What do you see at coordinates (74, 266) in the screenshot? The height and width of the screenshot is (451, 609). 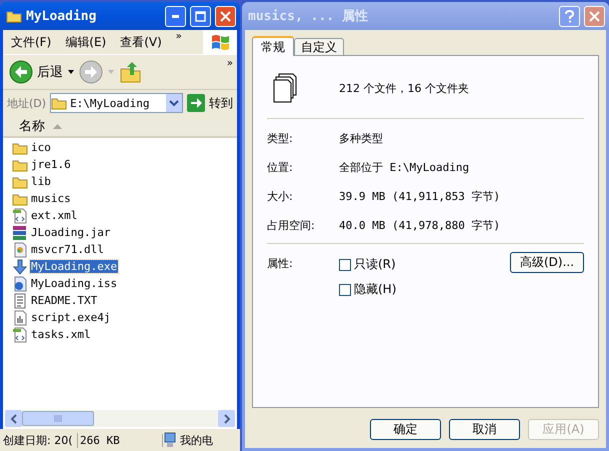 I see `file-name: MyLoading.exe` at bounding box center [74, 266].